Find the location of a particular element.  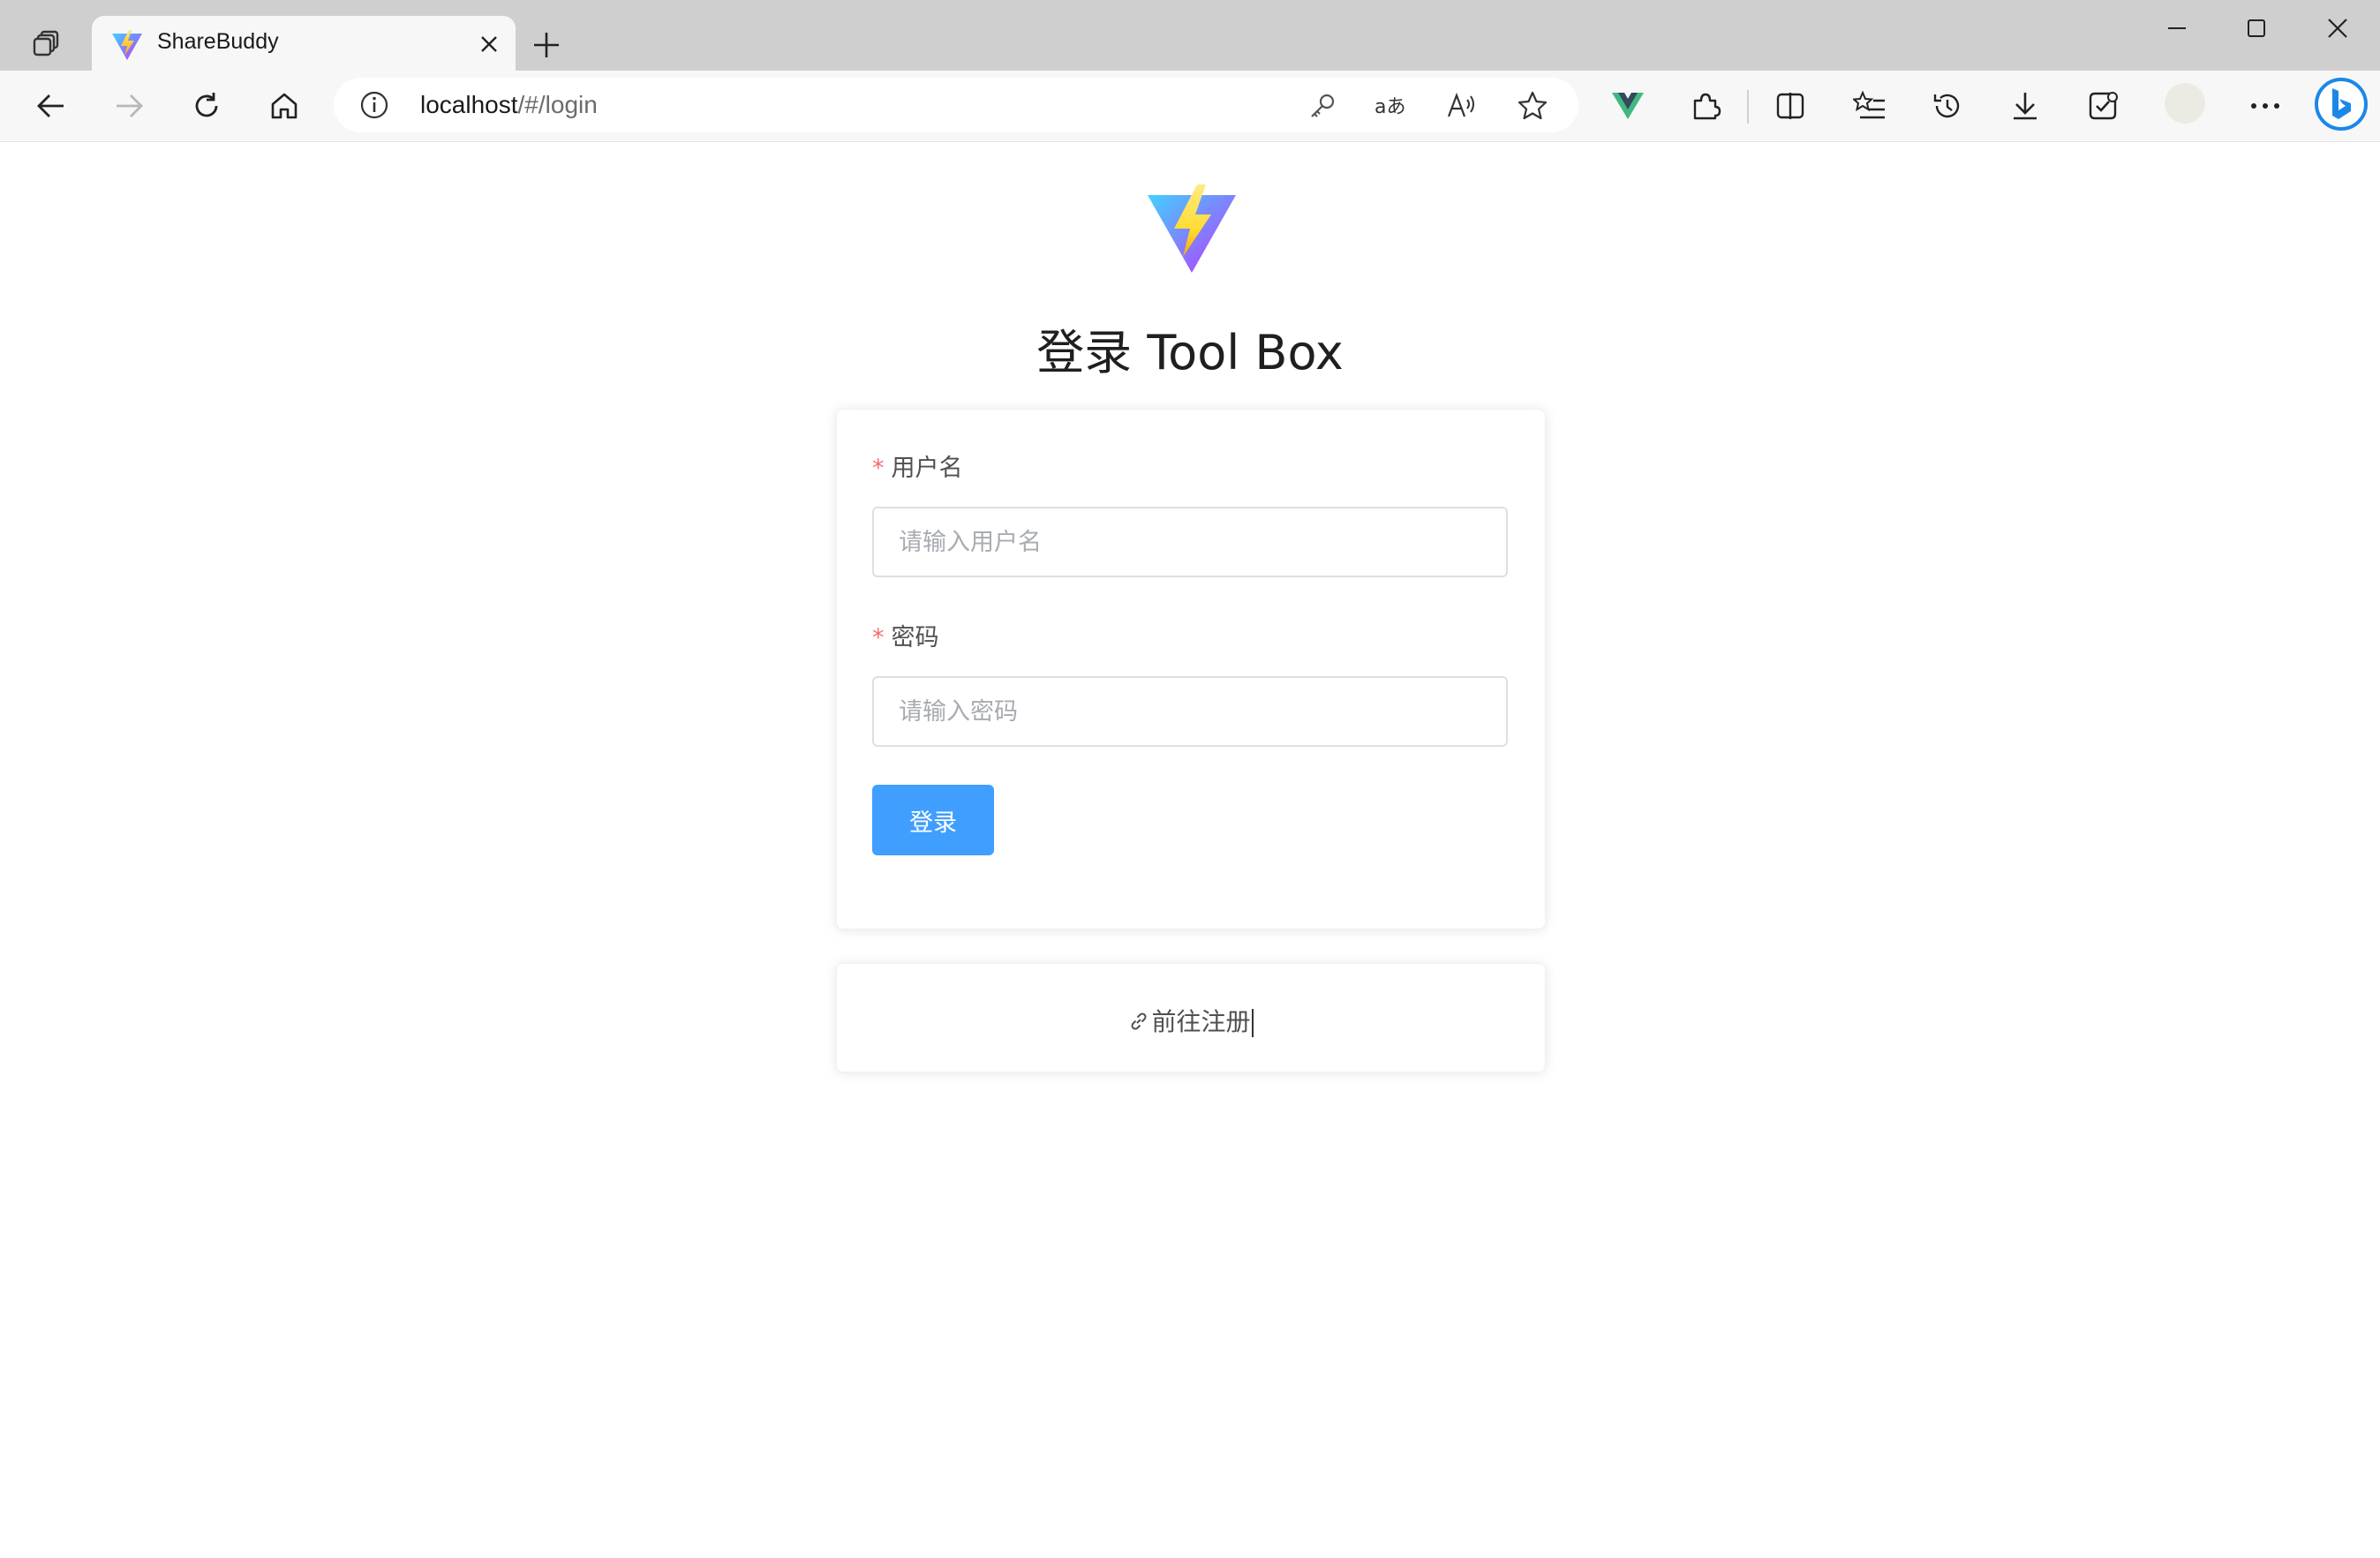

page-title: 登录 Tool Box is located at coordinates (1190, 352).